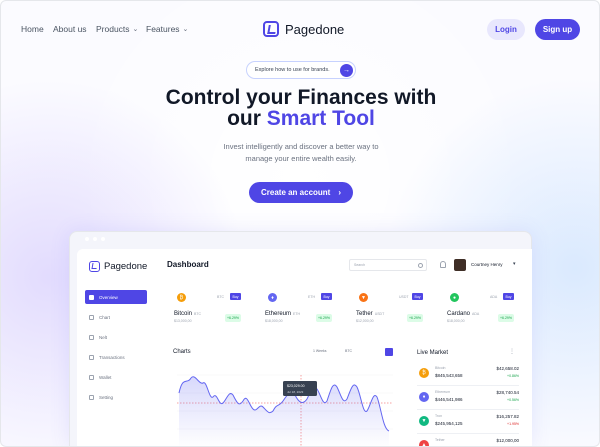  I want to click on headline-accent: Smart Tool, so click(320, 118).